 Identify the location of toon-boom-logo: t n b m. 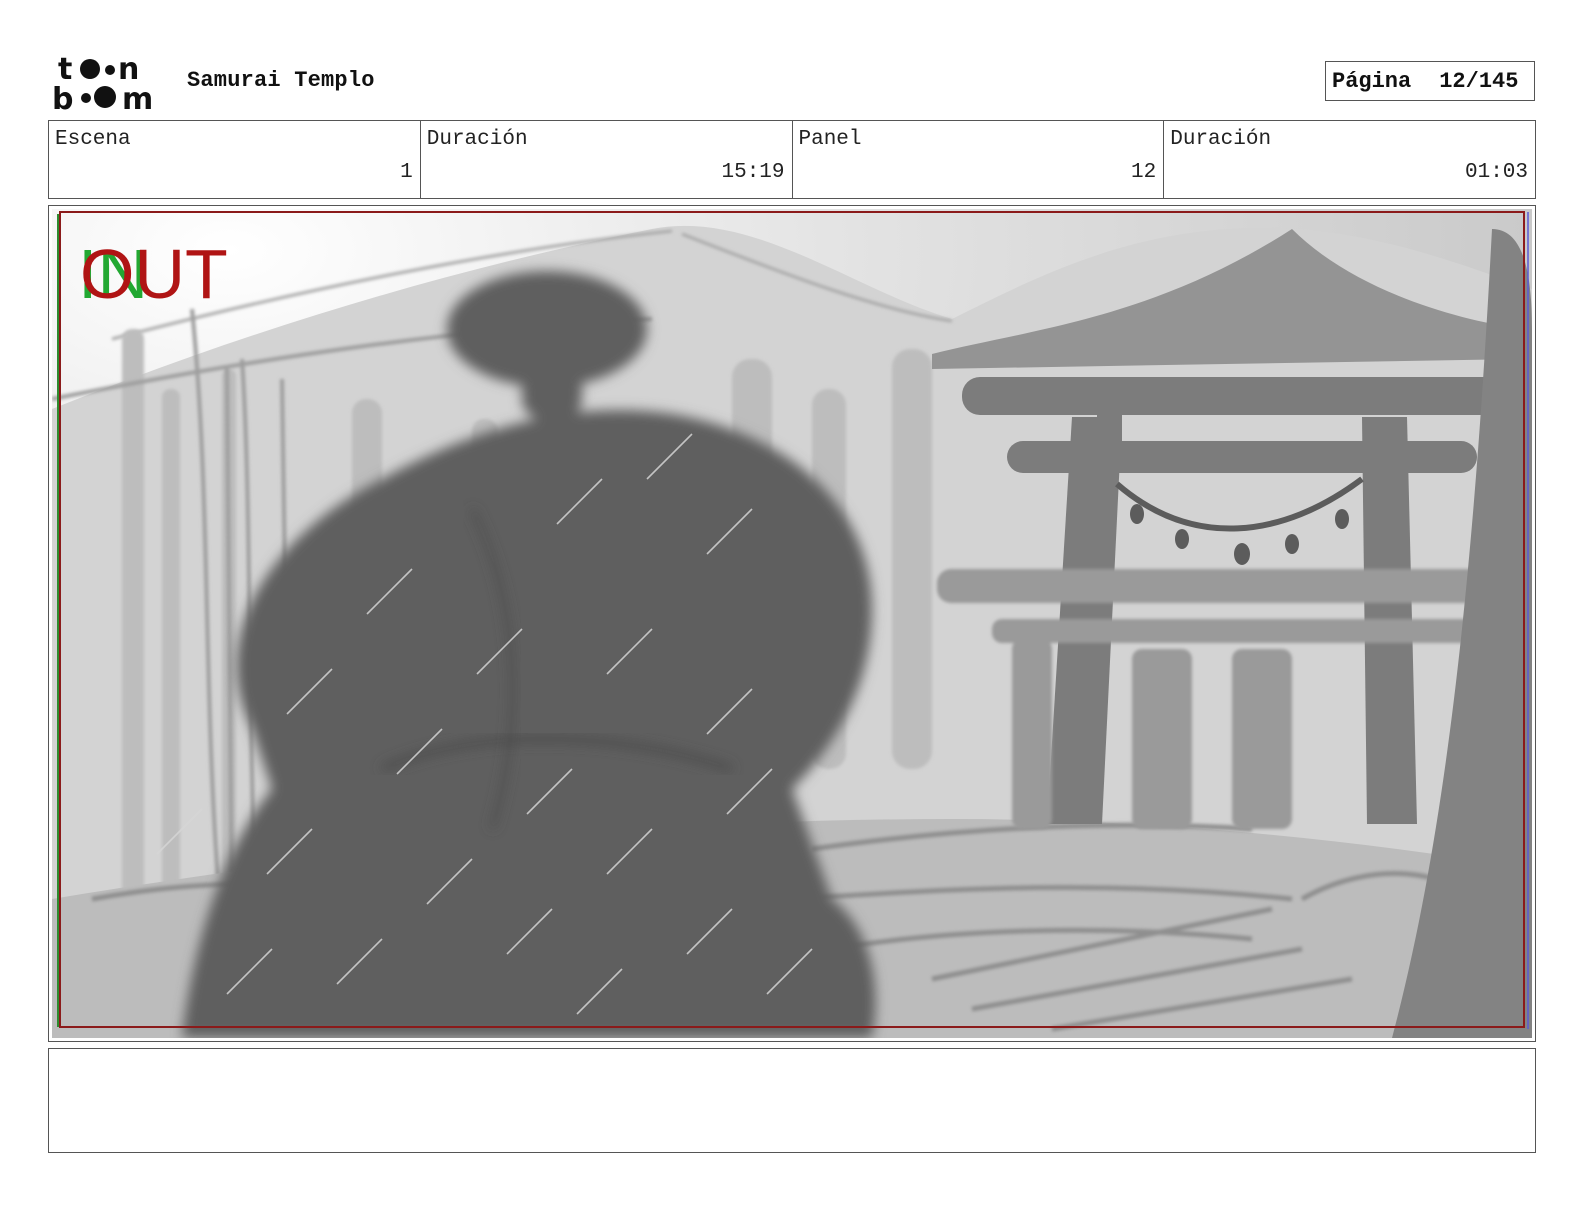
(102, 82).